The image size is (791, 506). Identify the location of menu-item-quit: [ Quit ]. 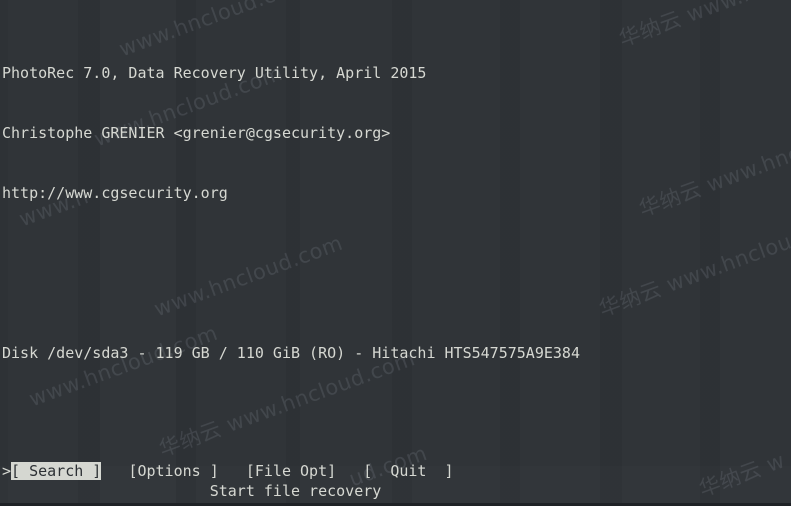
(408, 471).